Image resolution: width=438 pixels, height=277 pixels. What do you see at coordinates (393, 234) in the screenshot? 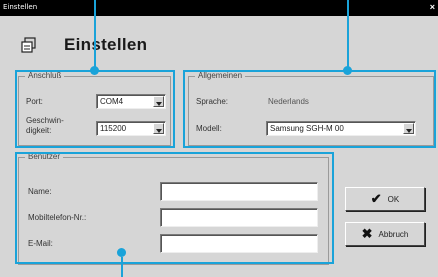
I see `cancel-label: Abbruch` at bounding box center [393, 234].